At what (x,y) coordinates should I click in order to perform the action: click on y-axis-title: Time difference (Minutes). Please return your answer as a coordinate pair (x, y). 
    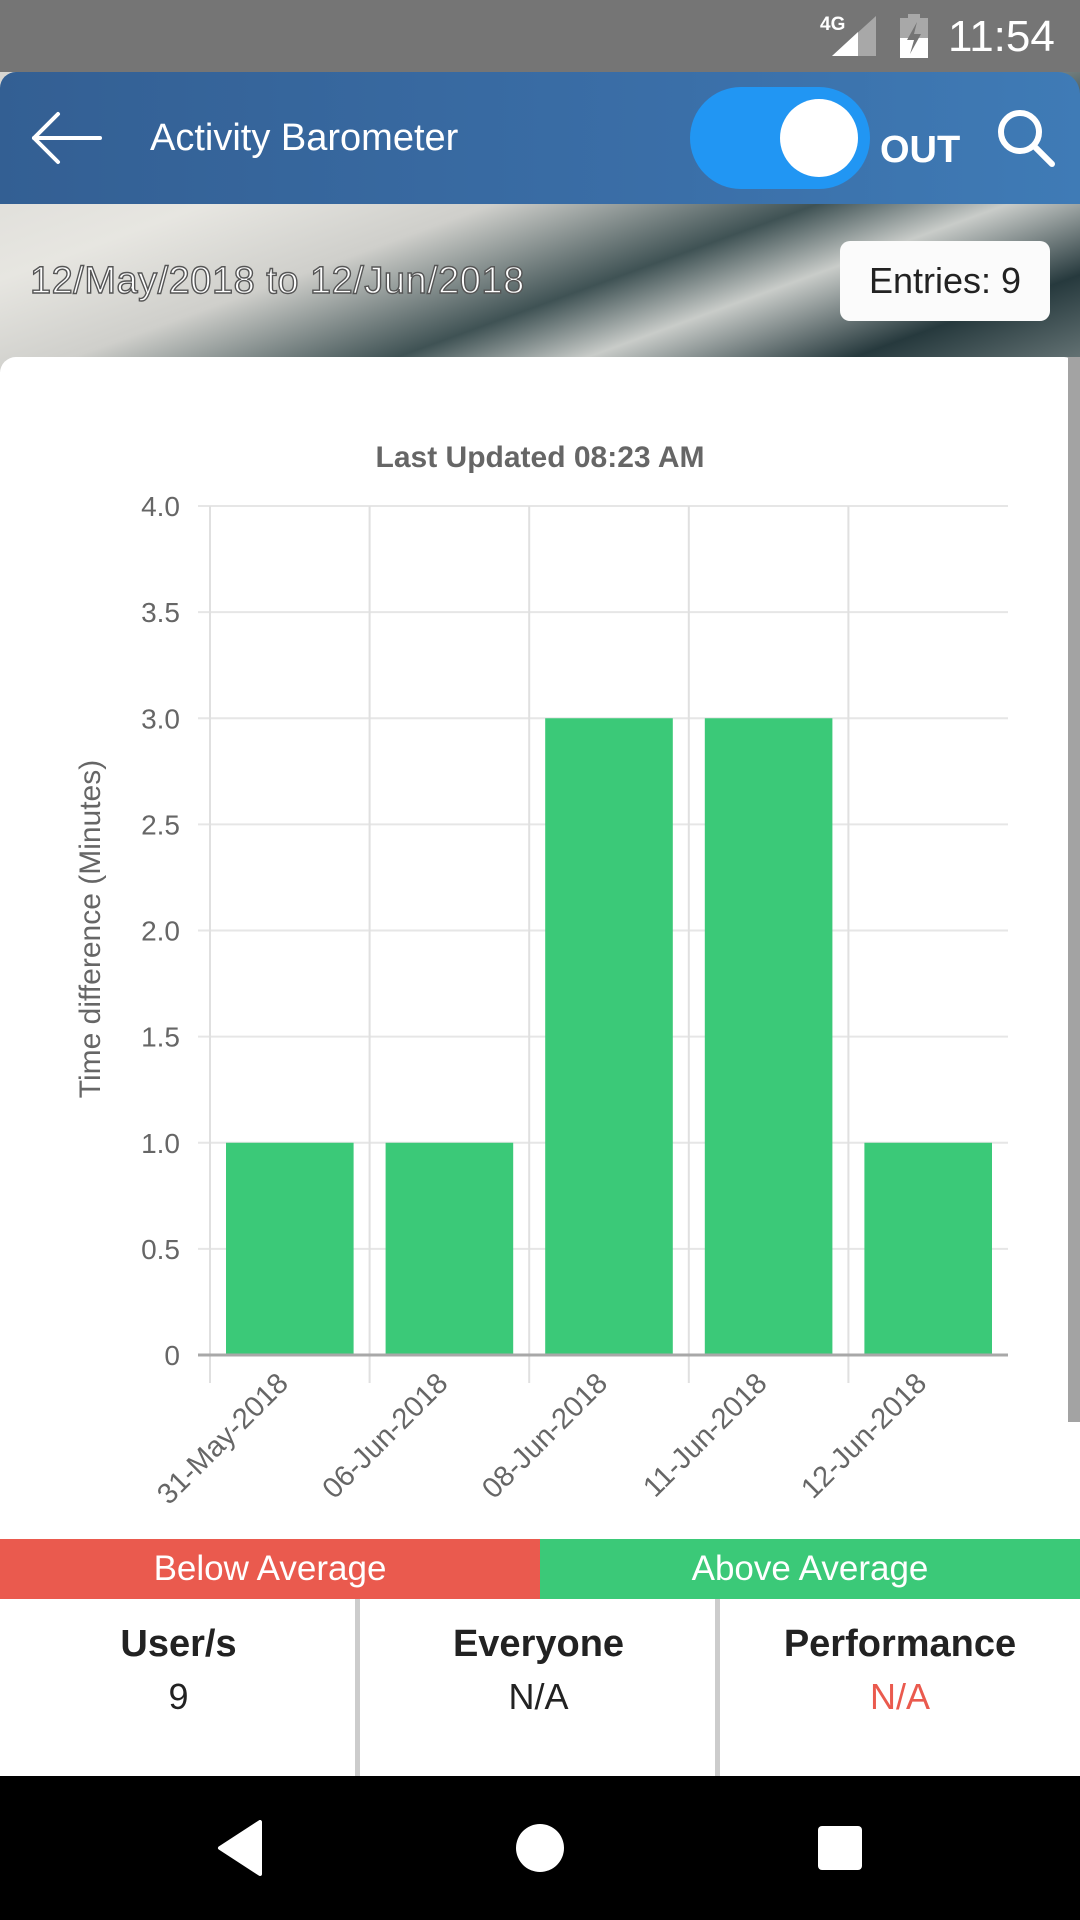
    Looking at the image, I should click on (90, 929).